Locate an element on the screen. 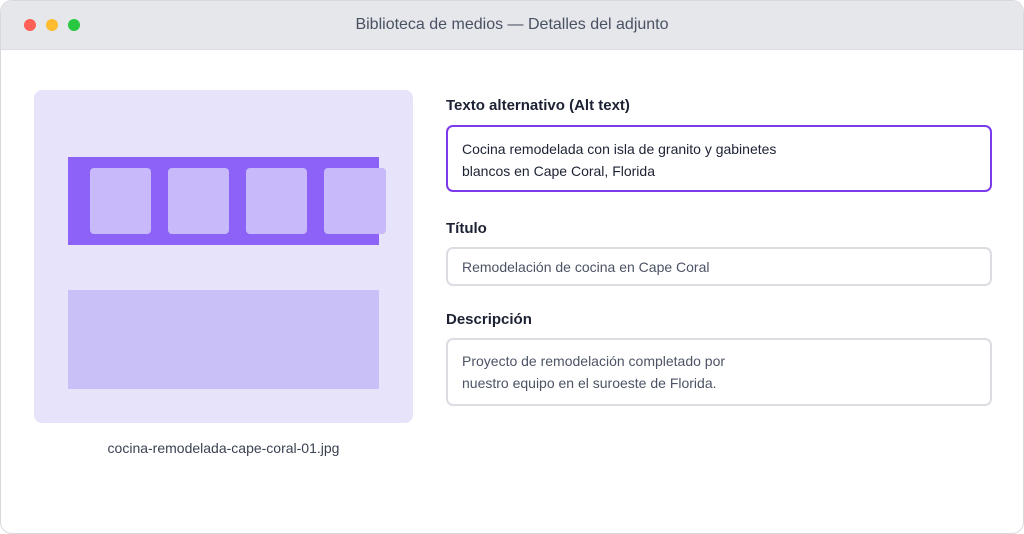 This screenshot has width=1024, height=534. preview-content-block is located at coordinates (223, 339).